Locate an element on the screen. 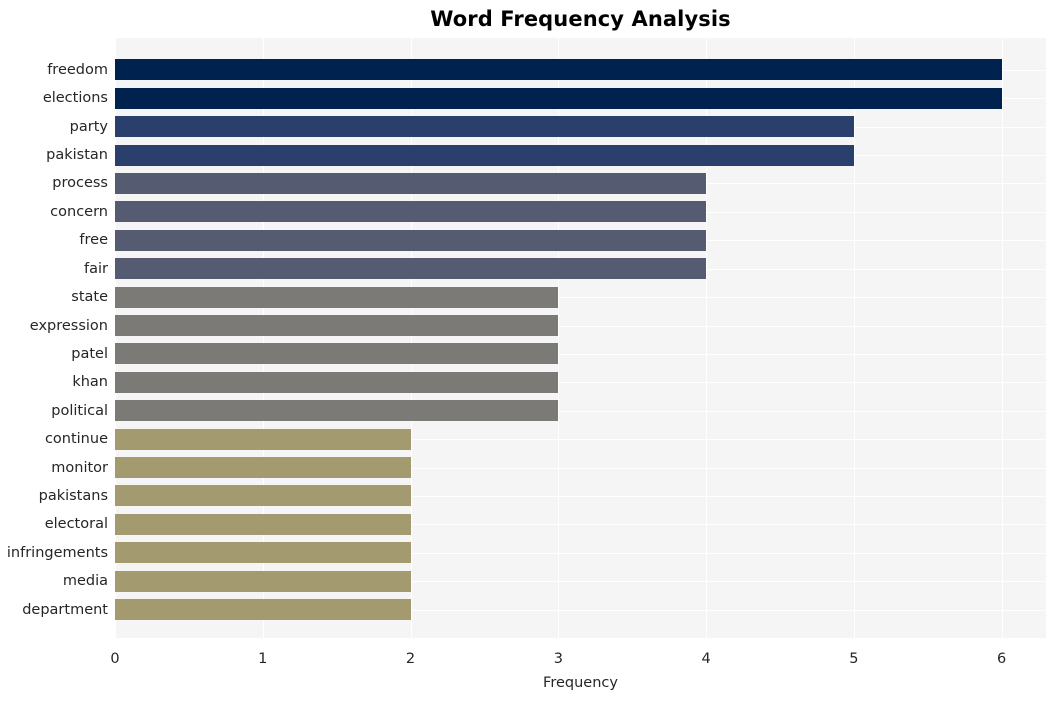  bar-pakistans is located at coordinates (263, 495).